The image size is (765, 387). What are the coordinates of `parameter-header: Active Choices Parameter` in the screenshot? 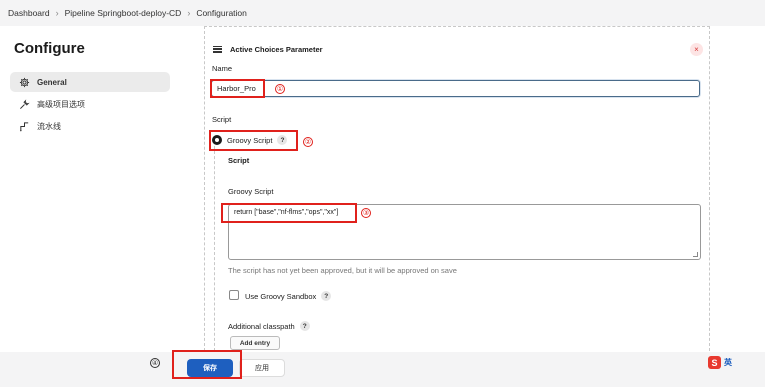 It's located at (268, 49).